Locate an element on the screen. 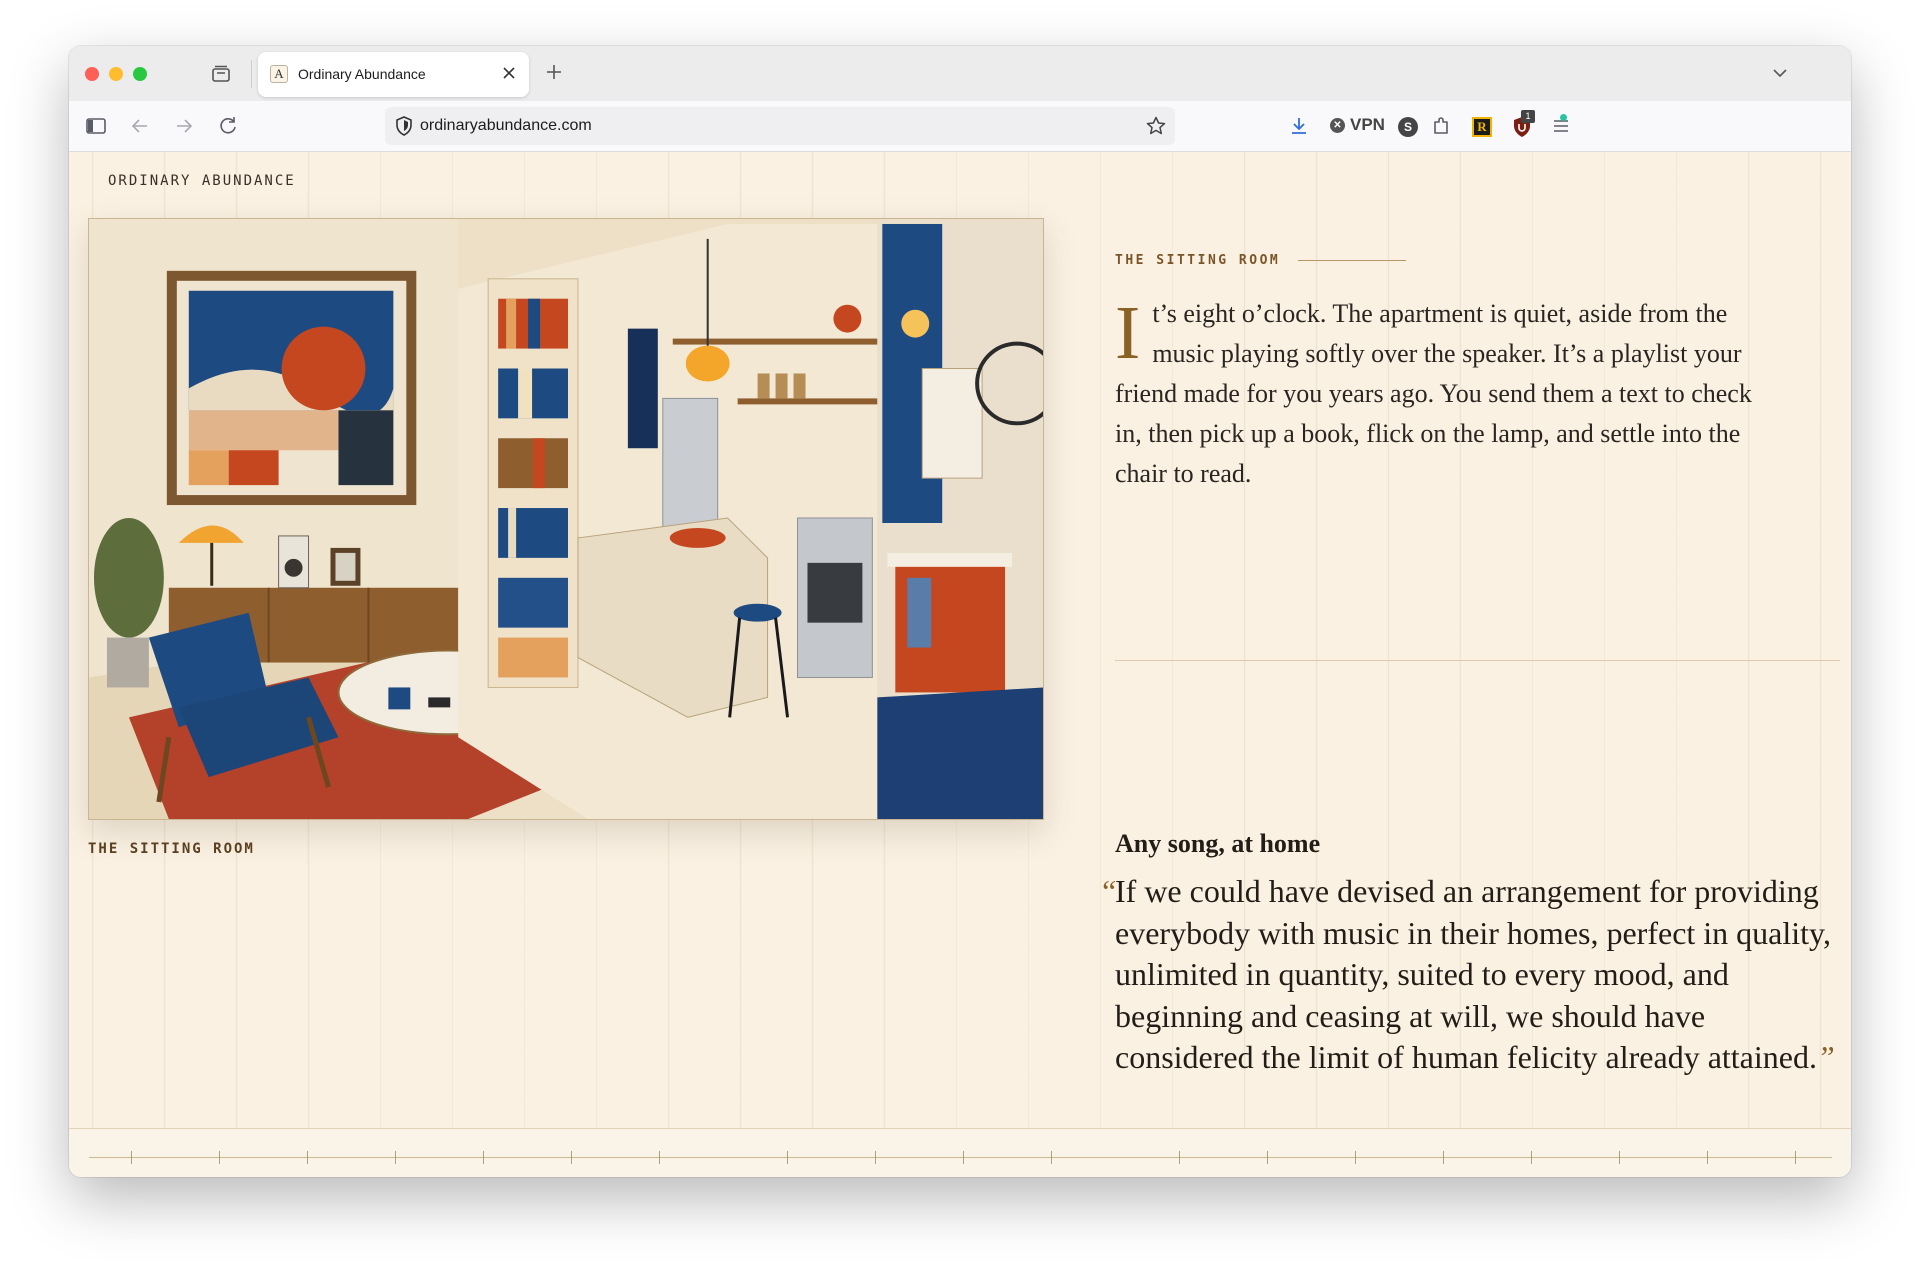 Image resolution: width=1920 pixels, height=1269 pixels. extension-s-icon: S is located at coordinates (1408, 127).